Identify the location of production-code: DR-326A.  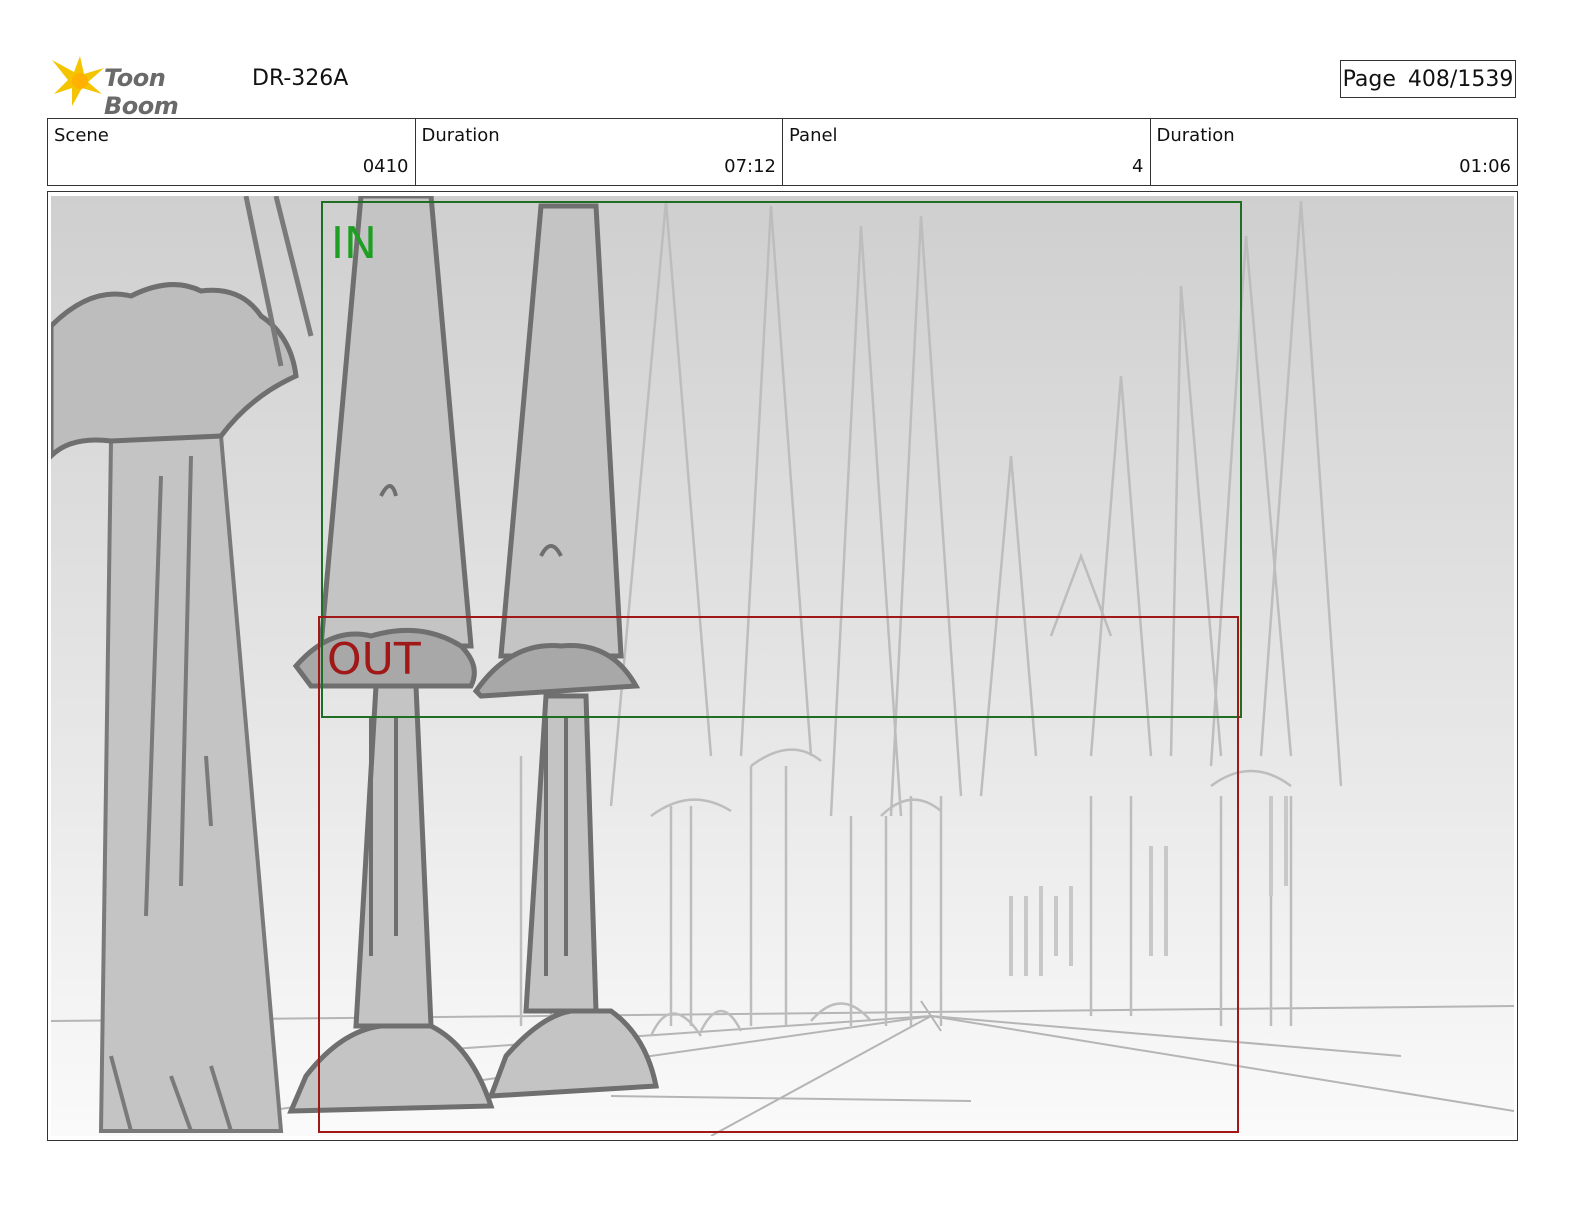
(300, 78).